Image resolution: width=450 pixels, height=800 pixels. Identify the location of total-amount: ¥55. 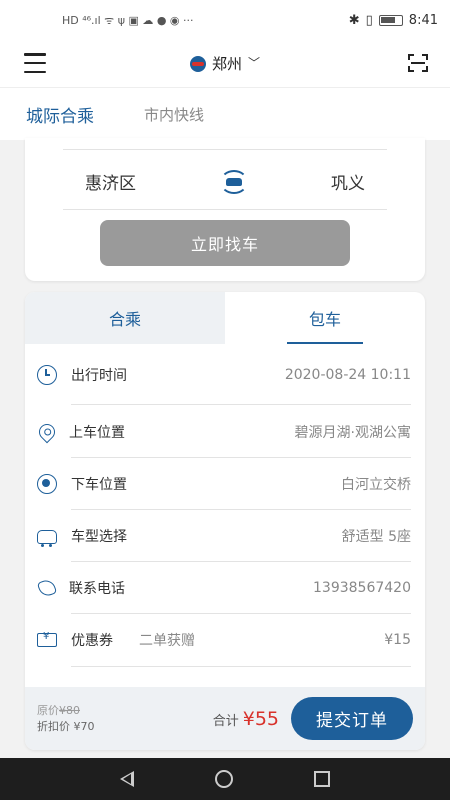
(260, 718).